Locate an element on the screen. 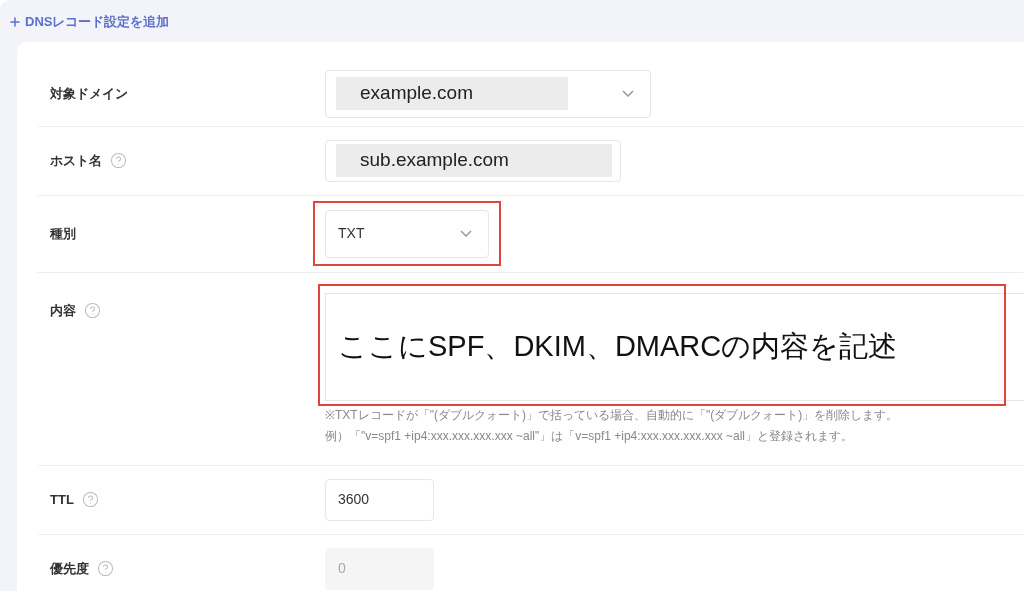 Image resolution: width=1024 pixels, height=591 pixels. field-label: 対象ドメイン is located at coordinates (89, 93).